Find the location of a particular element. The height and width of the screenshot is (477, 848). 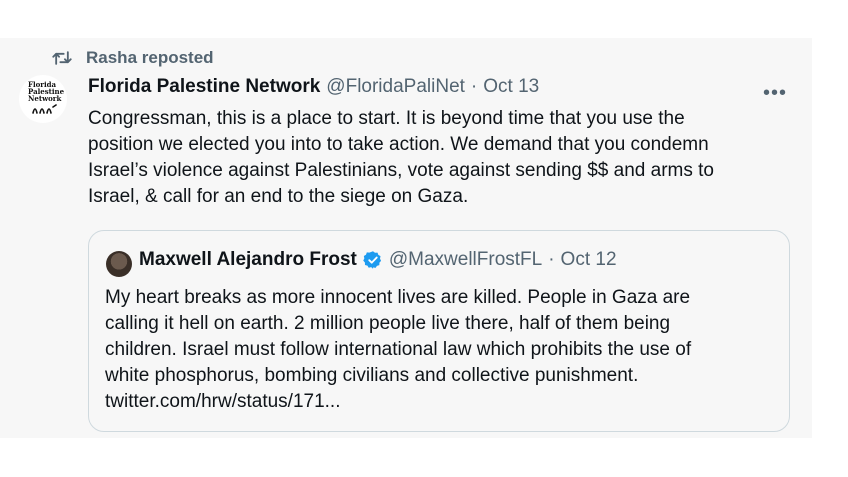

author-handle: @FloridaPaliNet is located at coordinates (395, 87).